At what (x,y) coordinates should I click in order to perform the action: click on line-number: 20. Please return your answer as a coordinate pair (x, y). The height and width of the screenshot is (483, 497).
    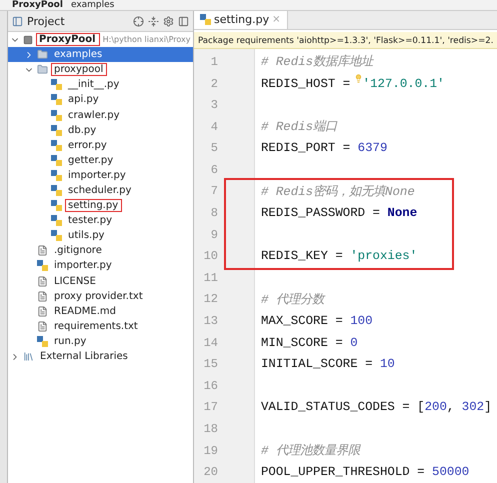
    Looking at the image, I should click on (210, 472).